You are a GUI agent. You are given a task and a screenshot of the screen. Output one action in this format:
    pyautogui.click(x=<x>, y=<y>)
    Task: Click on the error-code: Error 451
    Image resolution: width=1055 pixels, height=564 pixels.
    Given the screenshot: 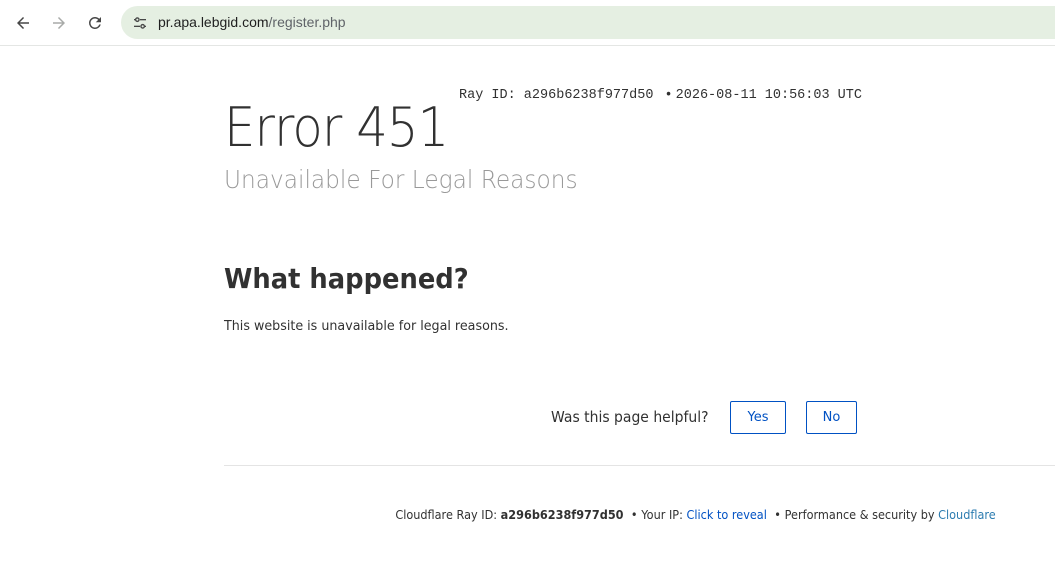 What is the action you would take?
    pyautogui.click(x=336, y=127)
    